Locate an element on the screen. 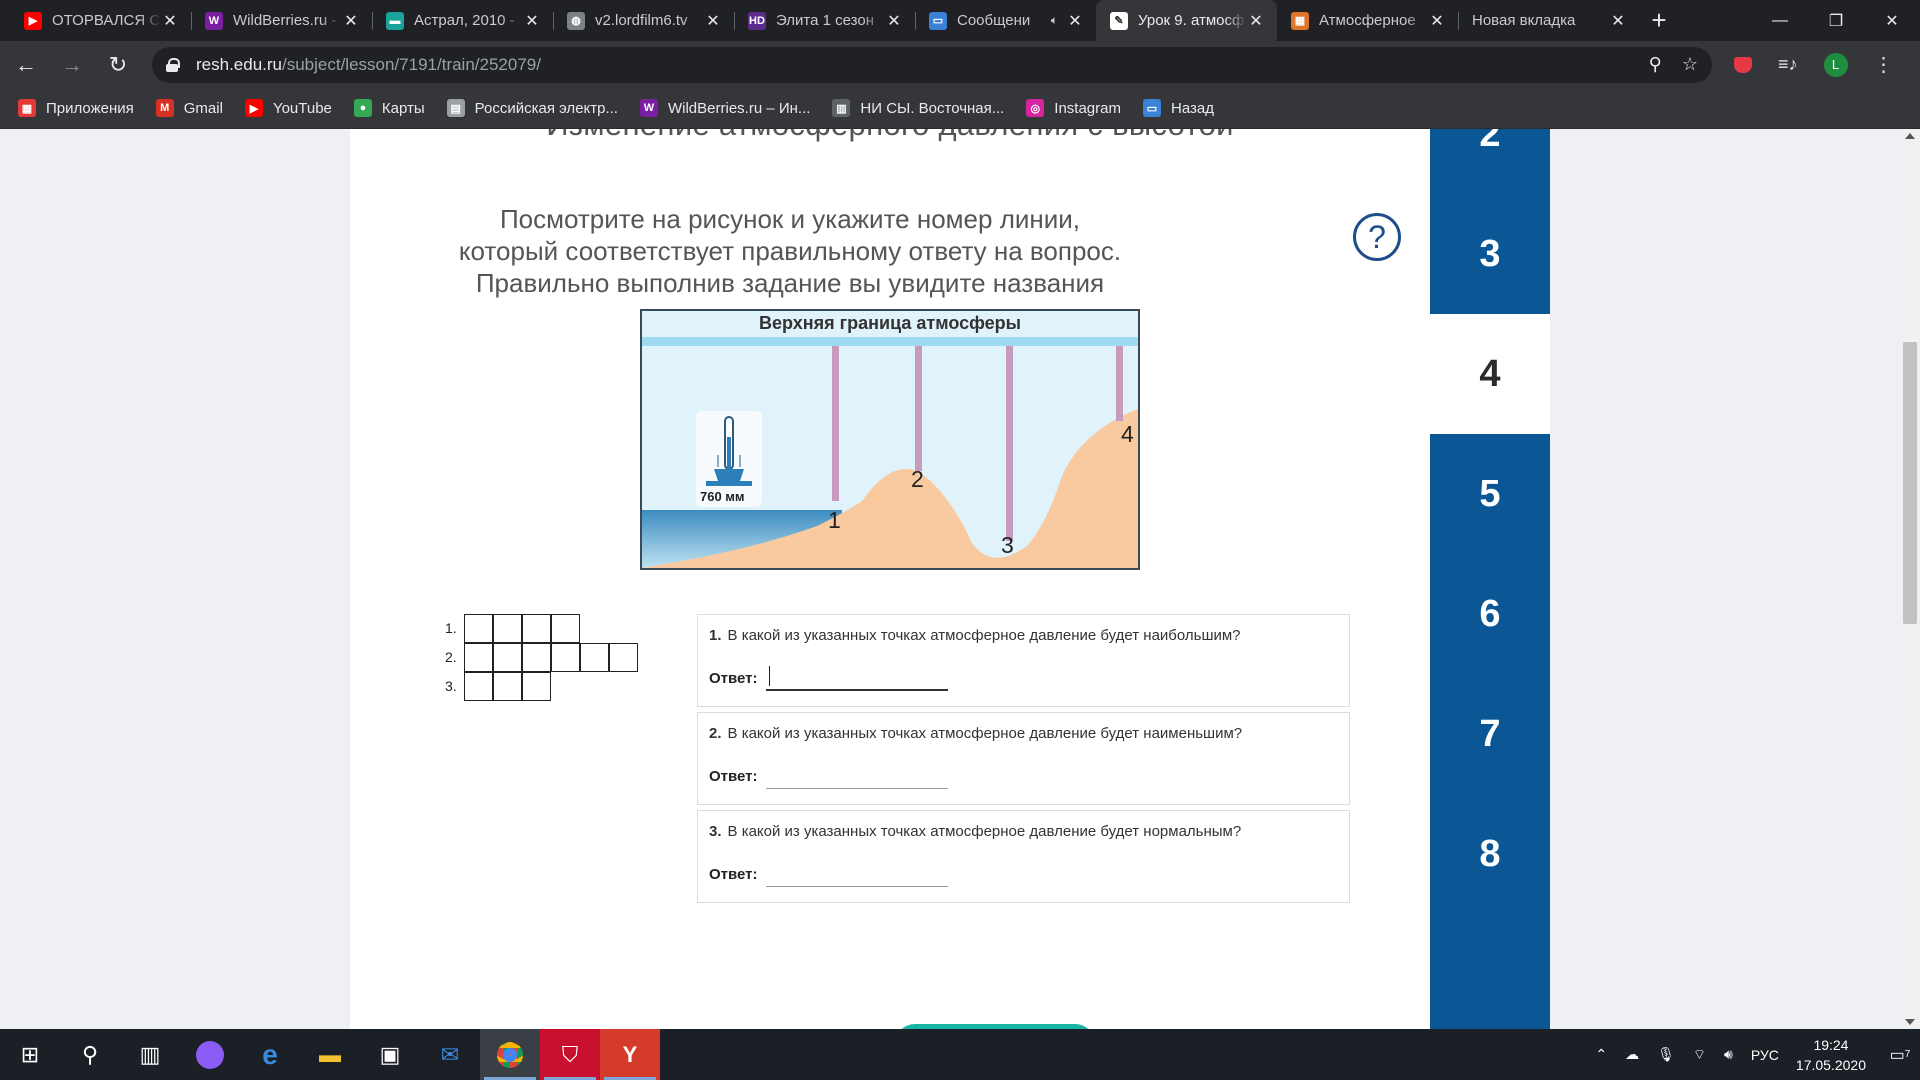  message-icon: ▭ is located at coordinates (1151, 108).